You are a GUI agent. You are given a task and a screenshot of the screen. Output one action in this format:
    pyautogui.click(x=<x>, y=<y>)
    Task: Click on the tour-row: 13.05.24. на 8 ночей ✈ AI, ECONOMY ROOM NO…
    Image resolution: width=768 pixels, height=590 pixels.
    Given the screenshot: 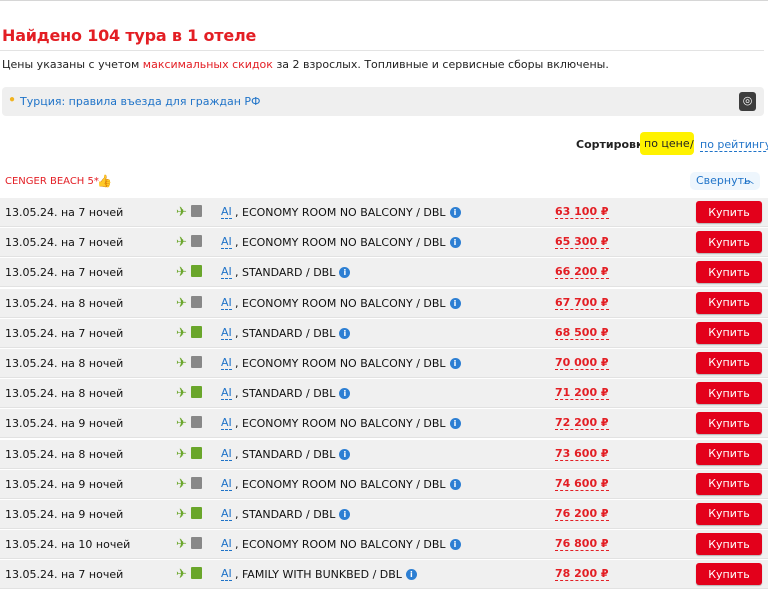 What is the action you would take?
    pyautogui.click(x=384, y=303)
    